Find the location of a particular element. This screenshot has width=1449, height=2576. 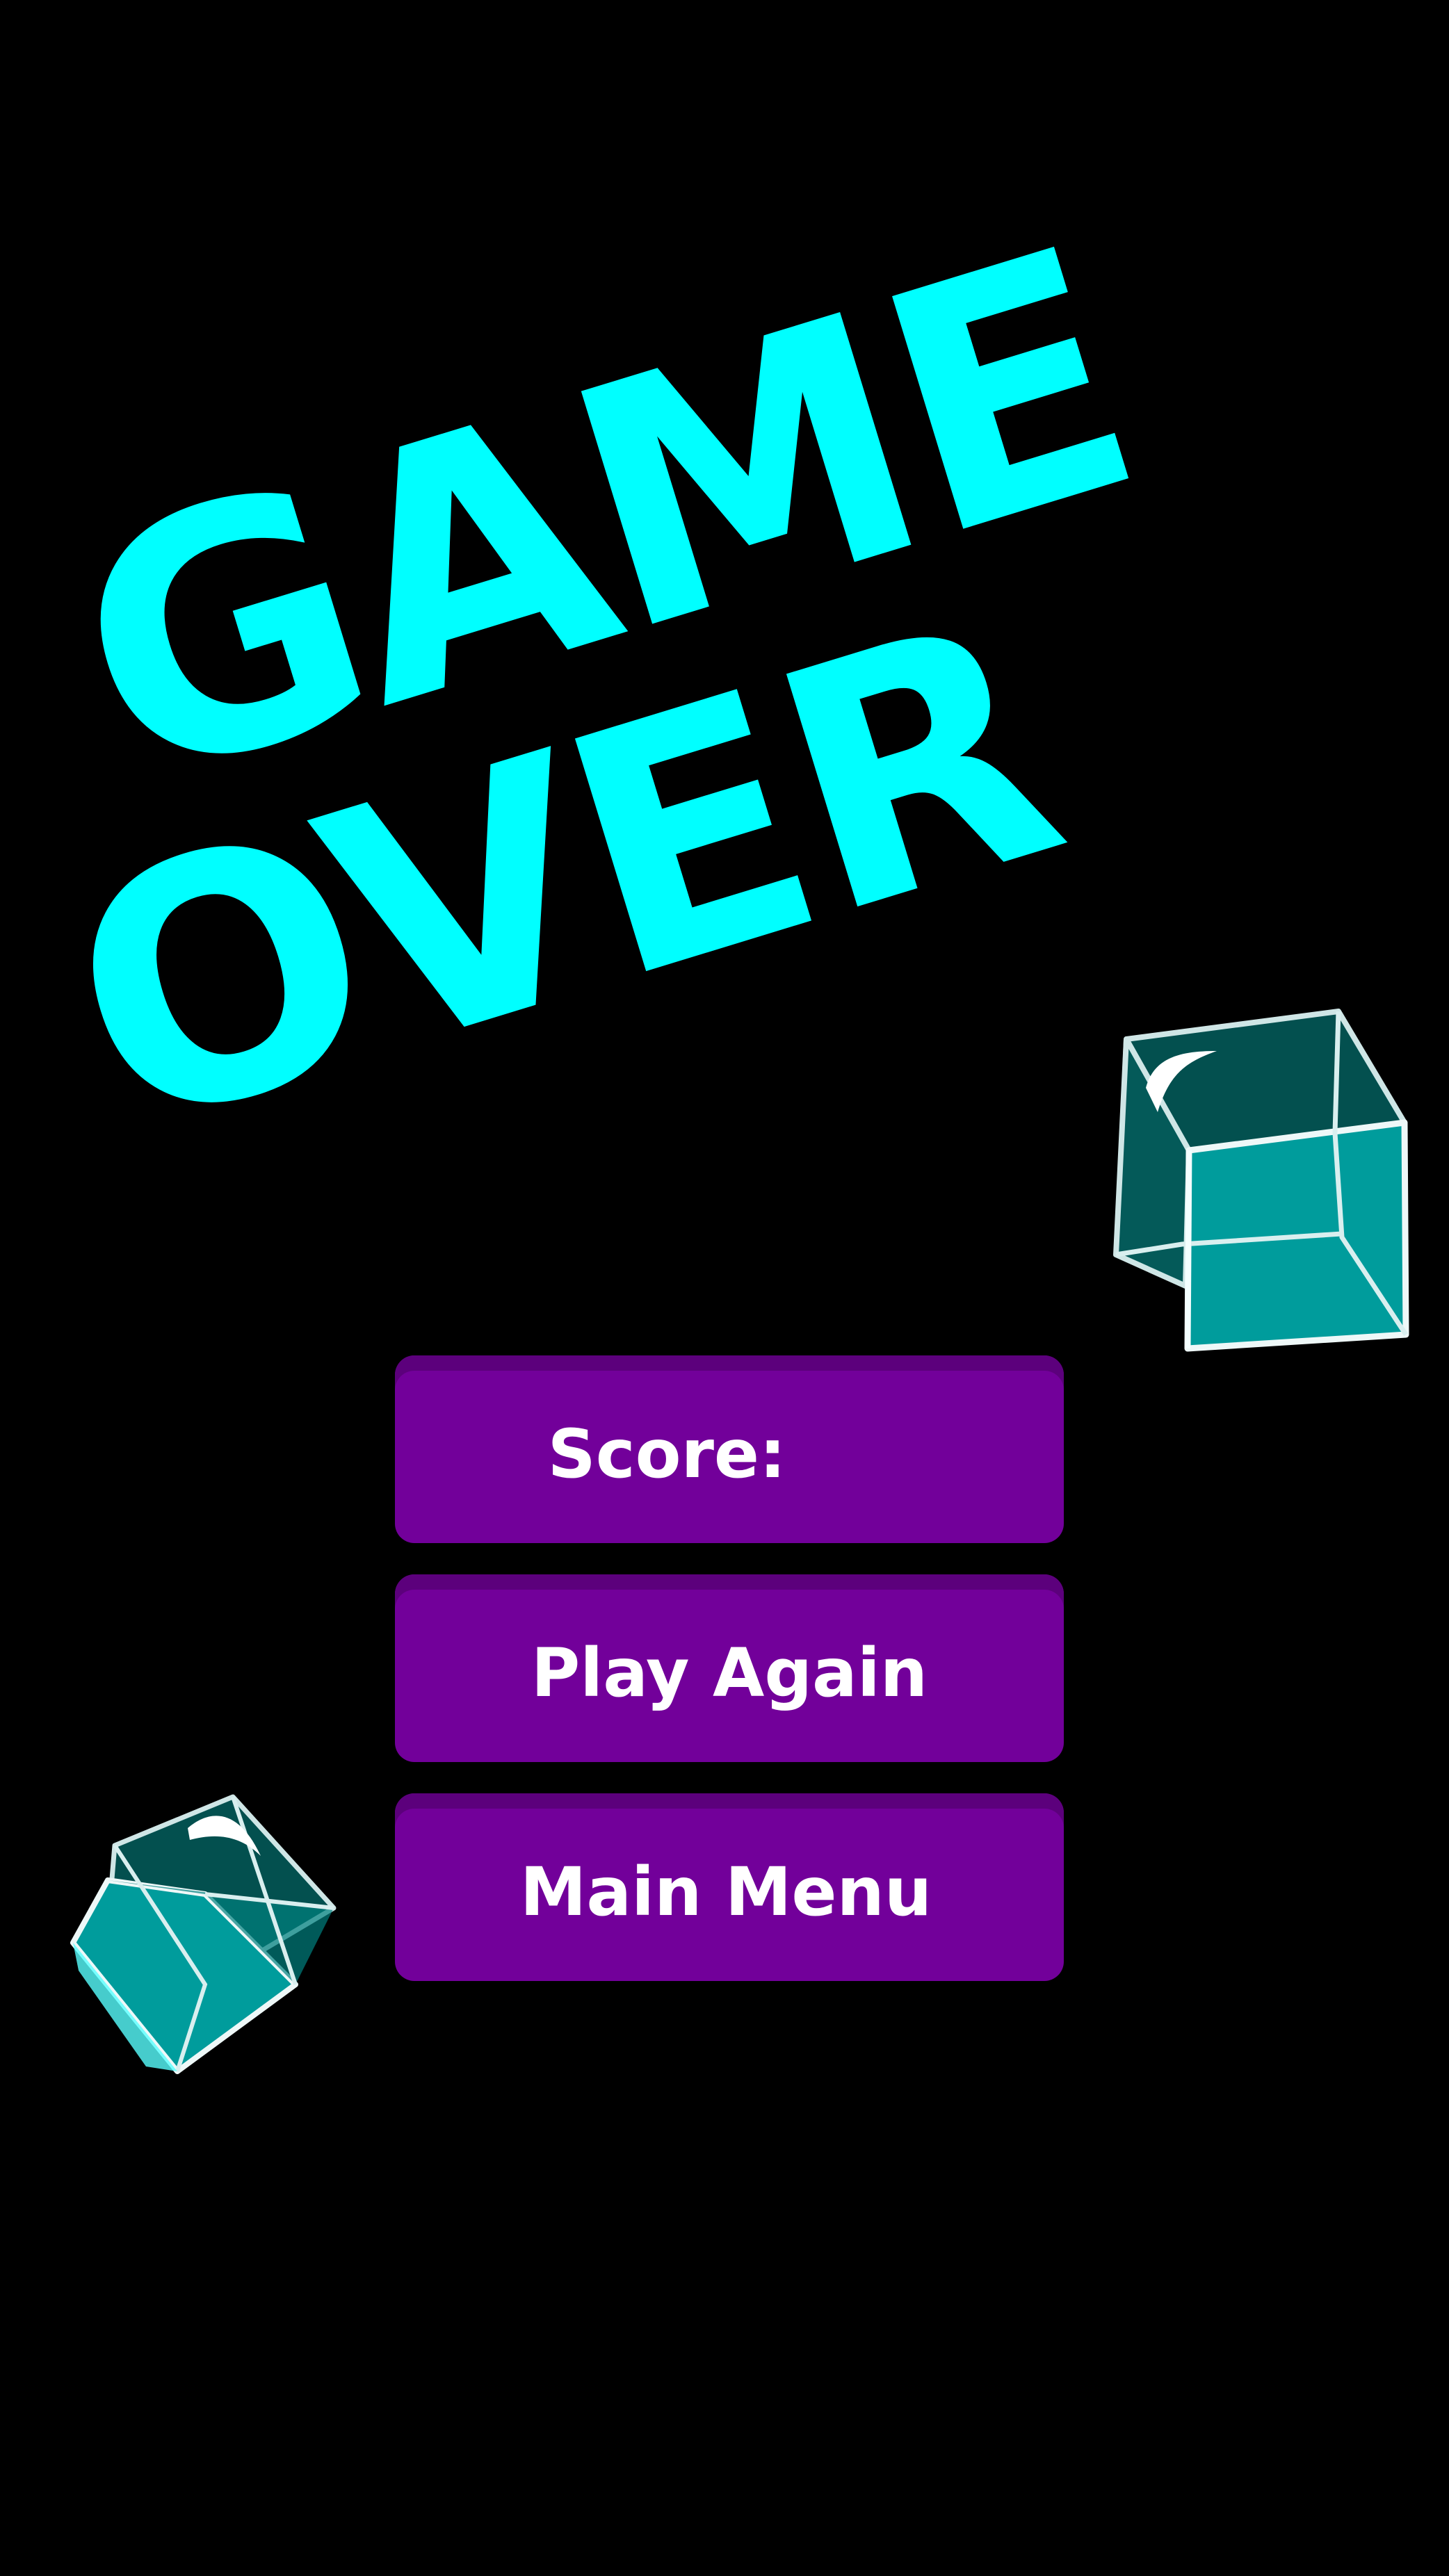

score-panel: Score: is located at coordinates (730, 1449).